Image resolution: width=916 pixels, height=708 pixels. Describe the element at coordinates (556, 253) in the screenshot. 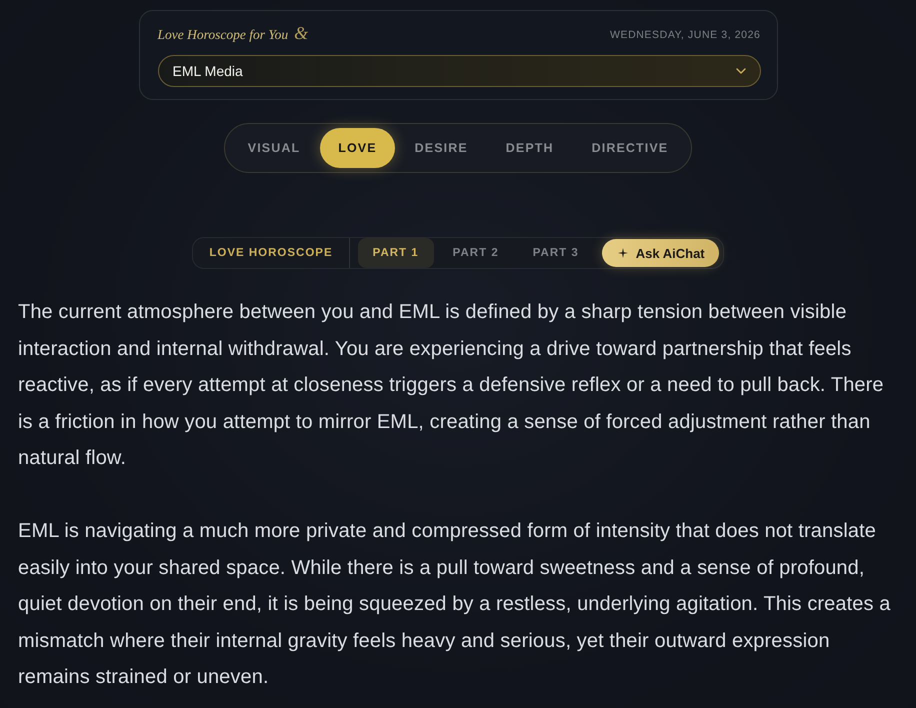

I see `part-tab: PART 3` at that location.